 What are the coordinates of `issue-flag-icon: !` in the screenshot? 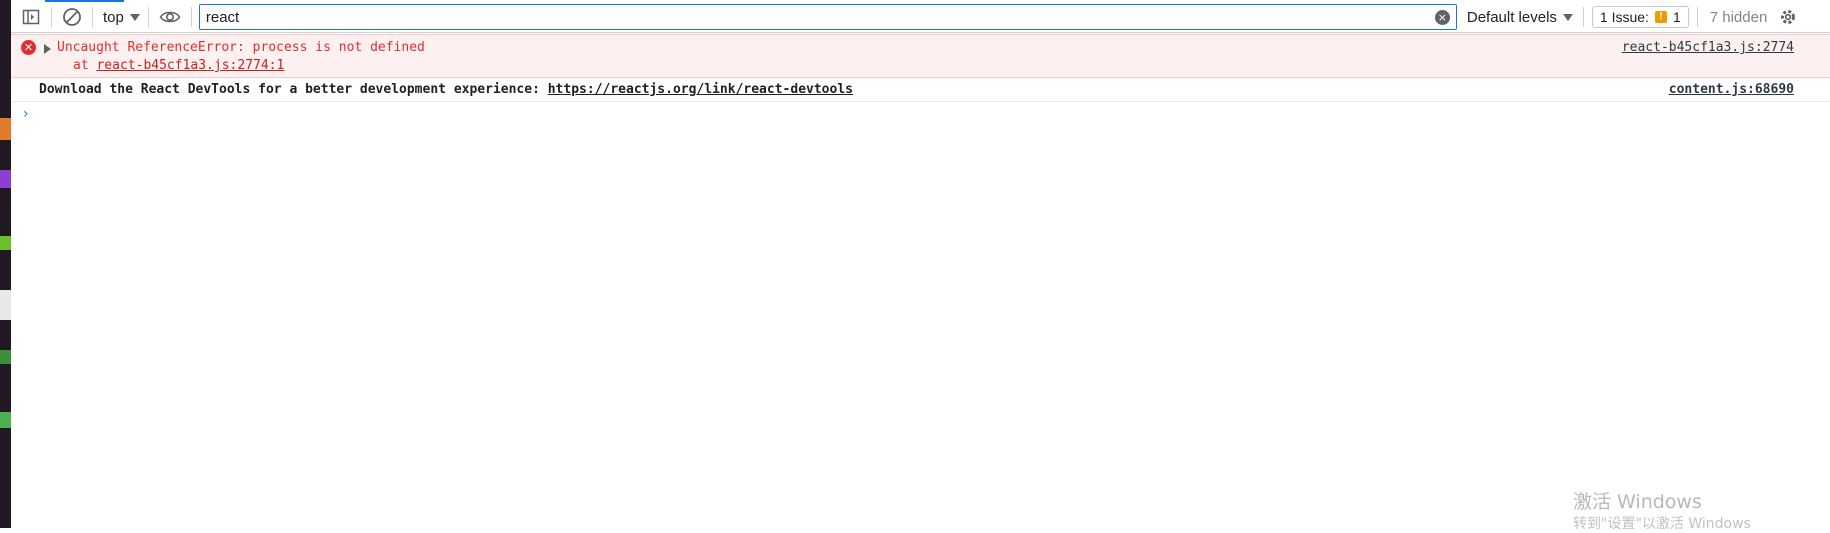 It's located at (1660, 17).